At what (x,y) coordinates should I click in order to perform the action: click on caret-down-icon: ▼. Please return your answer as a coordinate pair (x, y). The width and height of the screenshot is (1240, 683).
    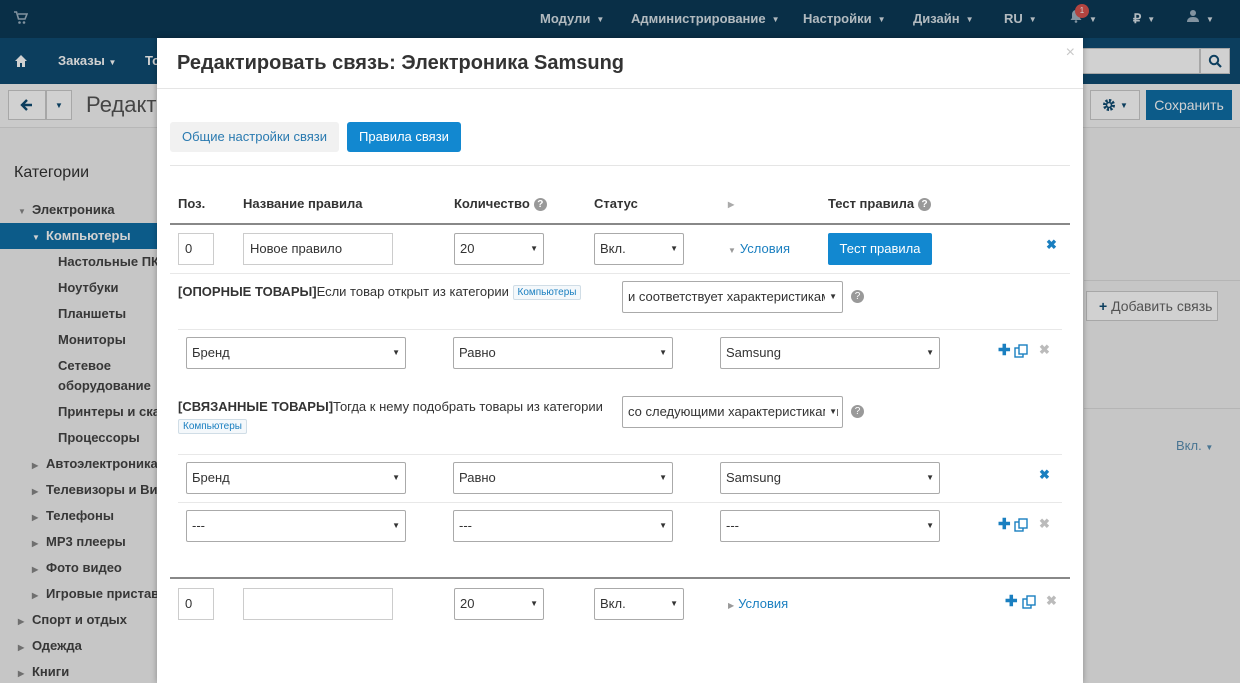
    Looking at the image, I should click on (732, 250).